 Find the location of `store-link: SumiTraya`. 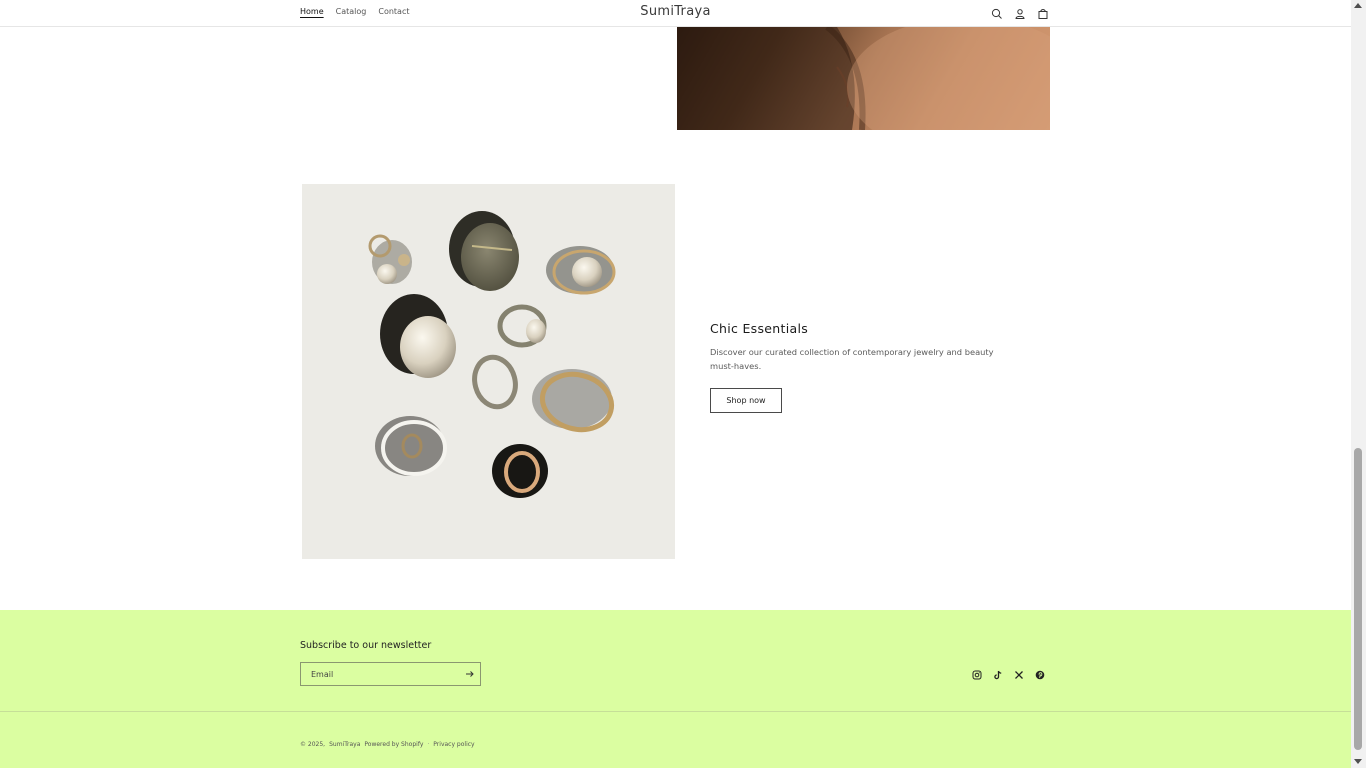

store-link: SumiTraya is located at coordinates (344, 744).